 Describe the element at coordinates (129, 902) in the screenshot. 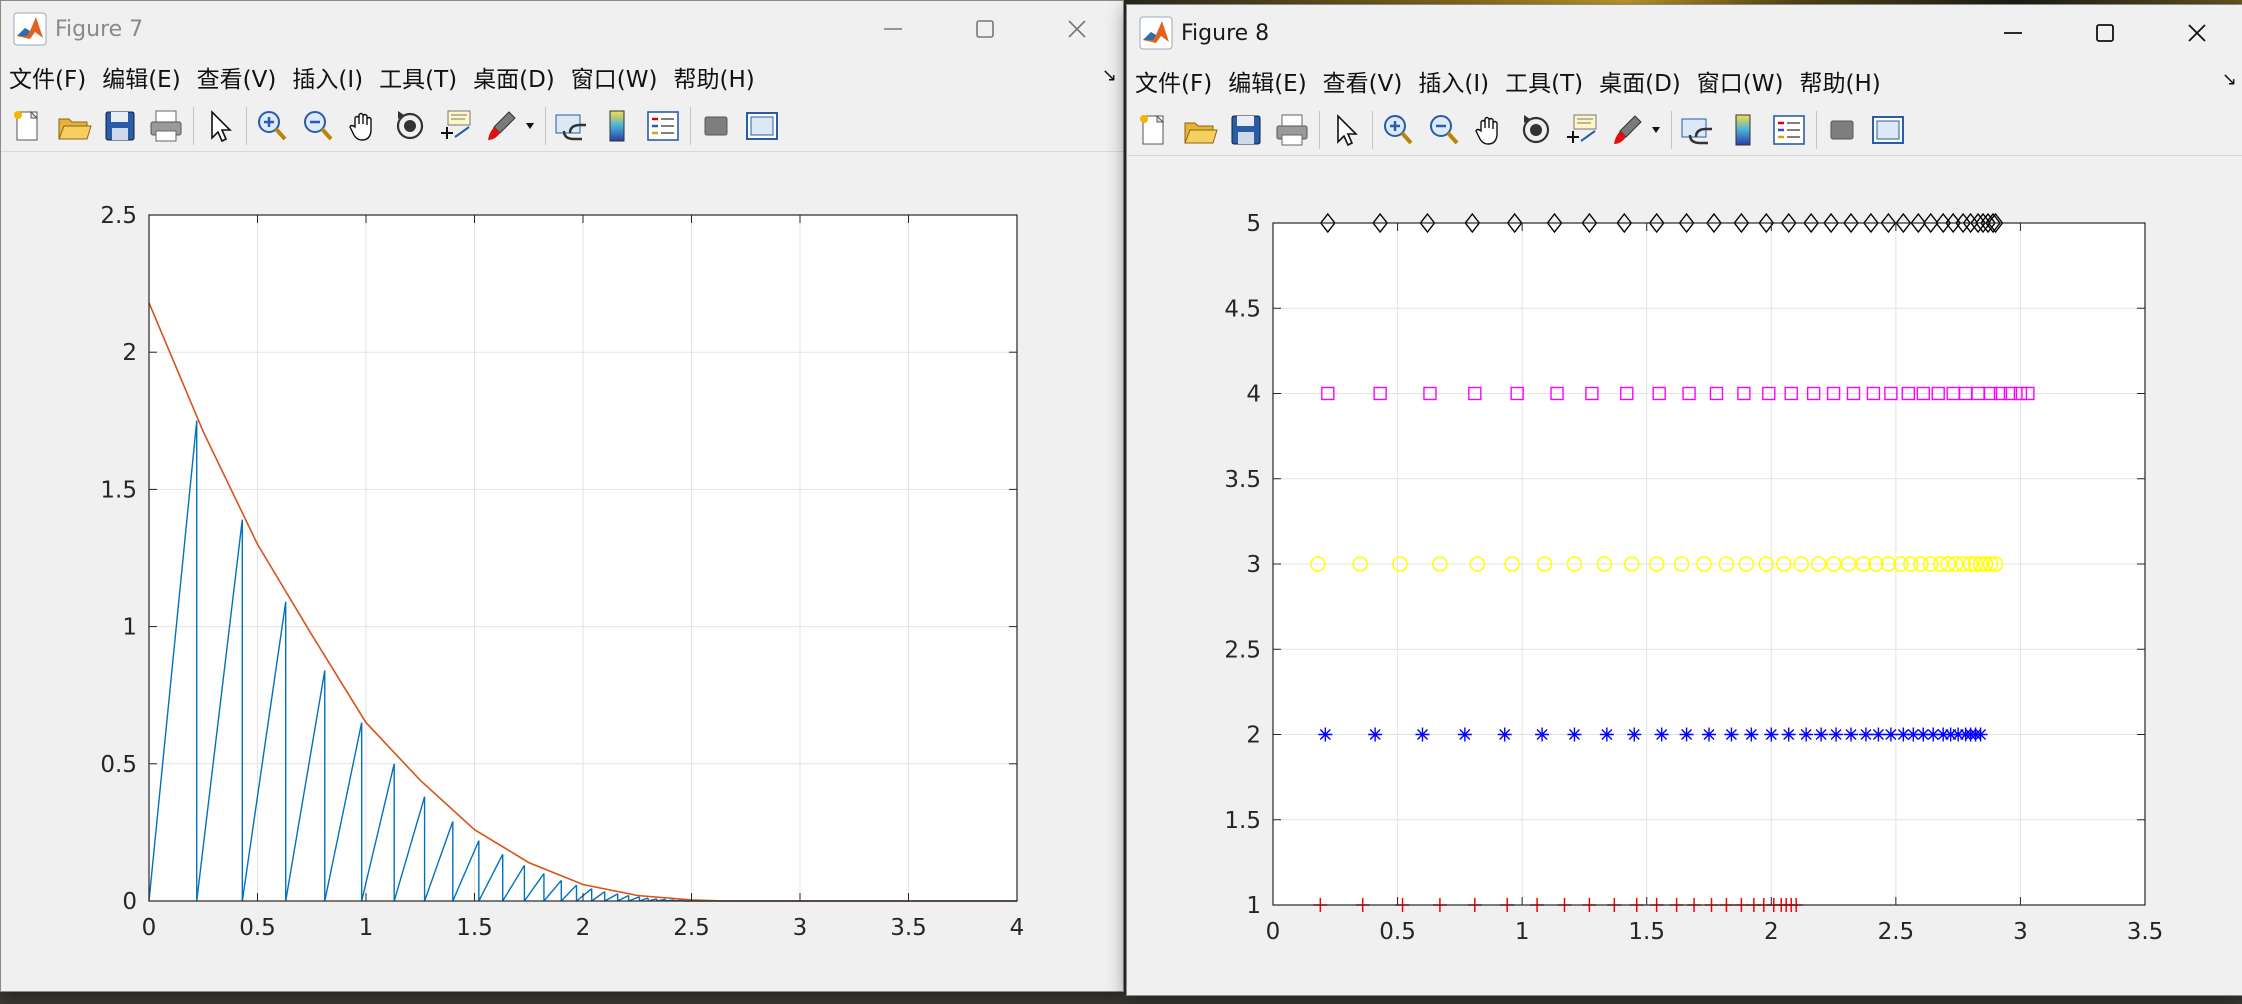

I see `y-tick-label: 0` at that location.